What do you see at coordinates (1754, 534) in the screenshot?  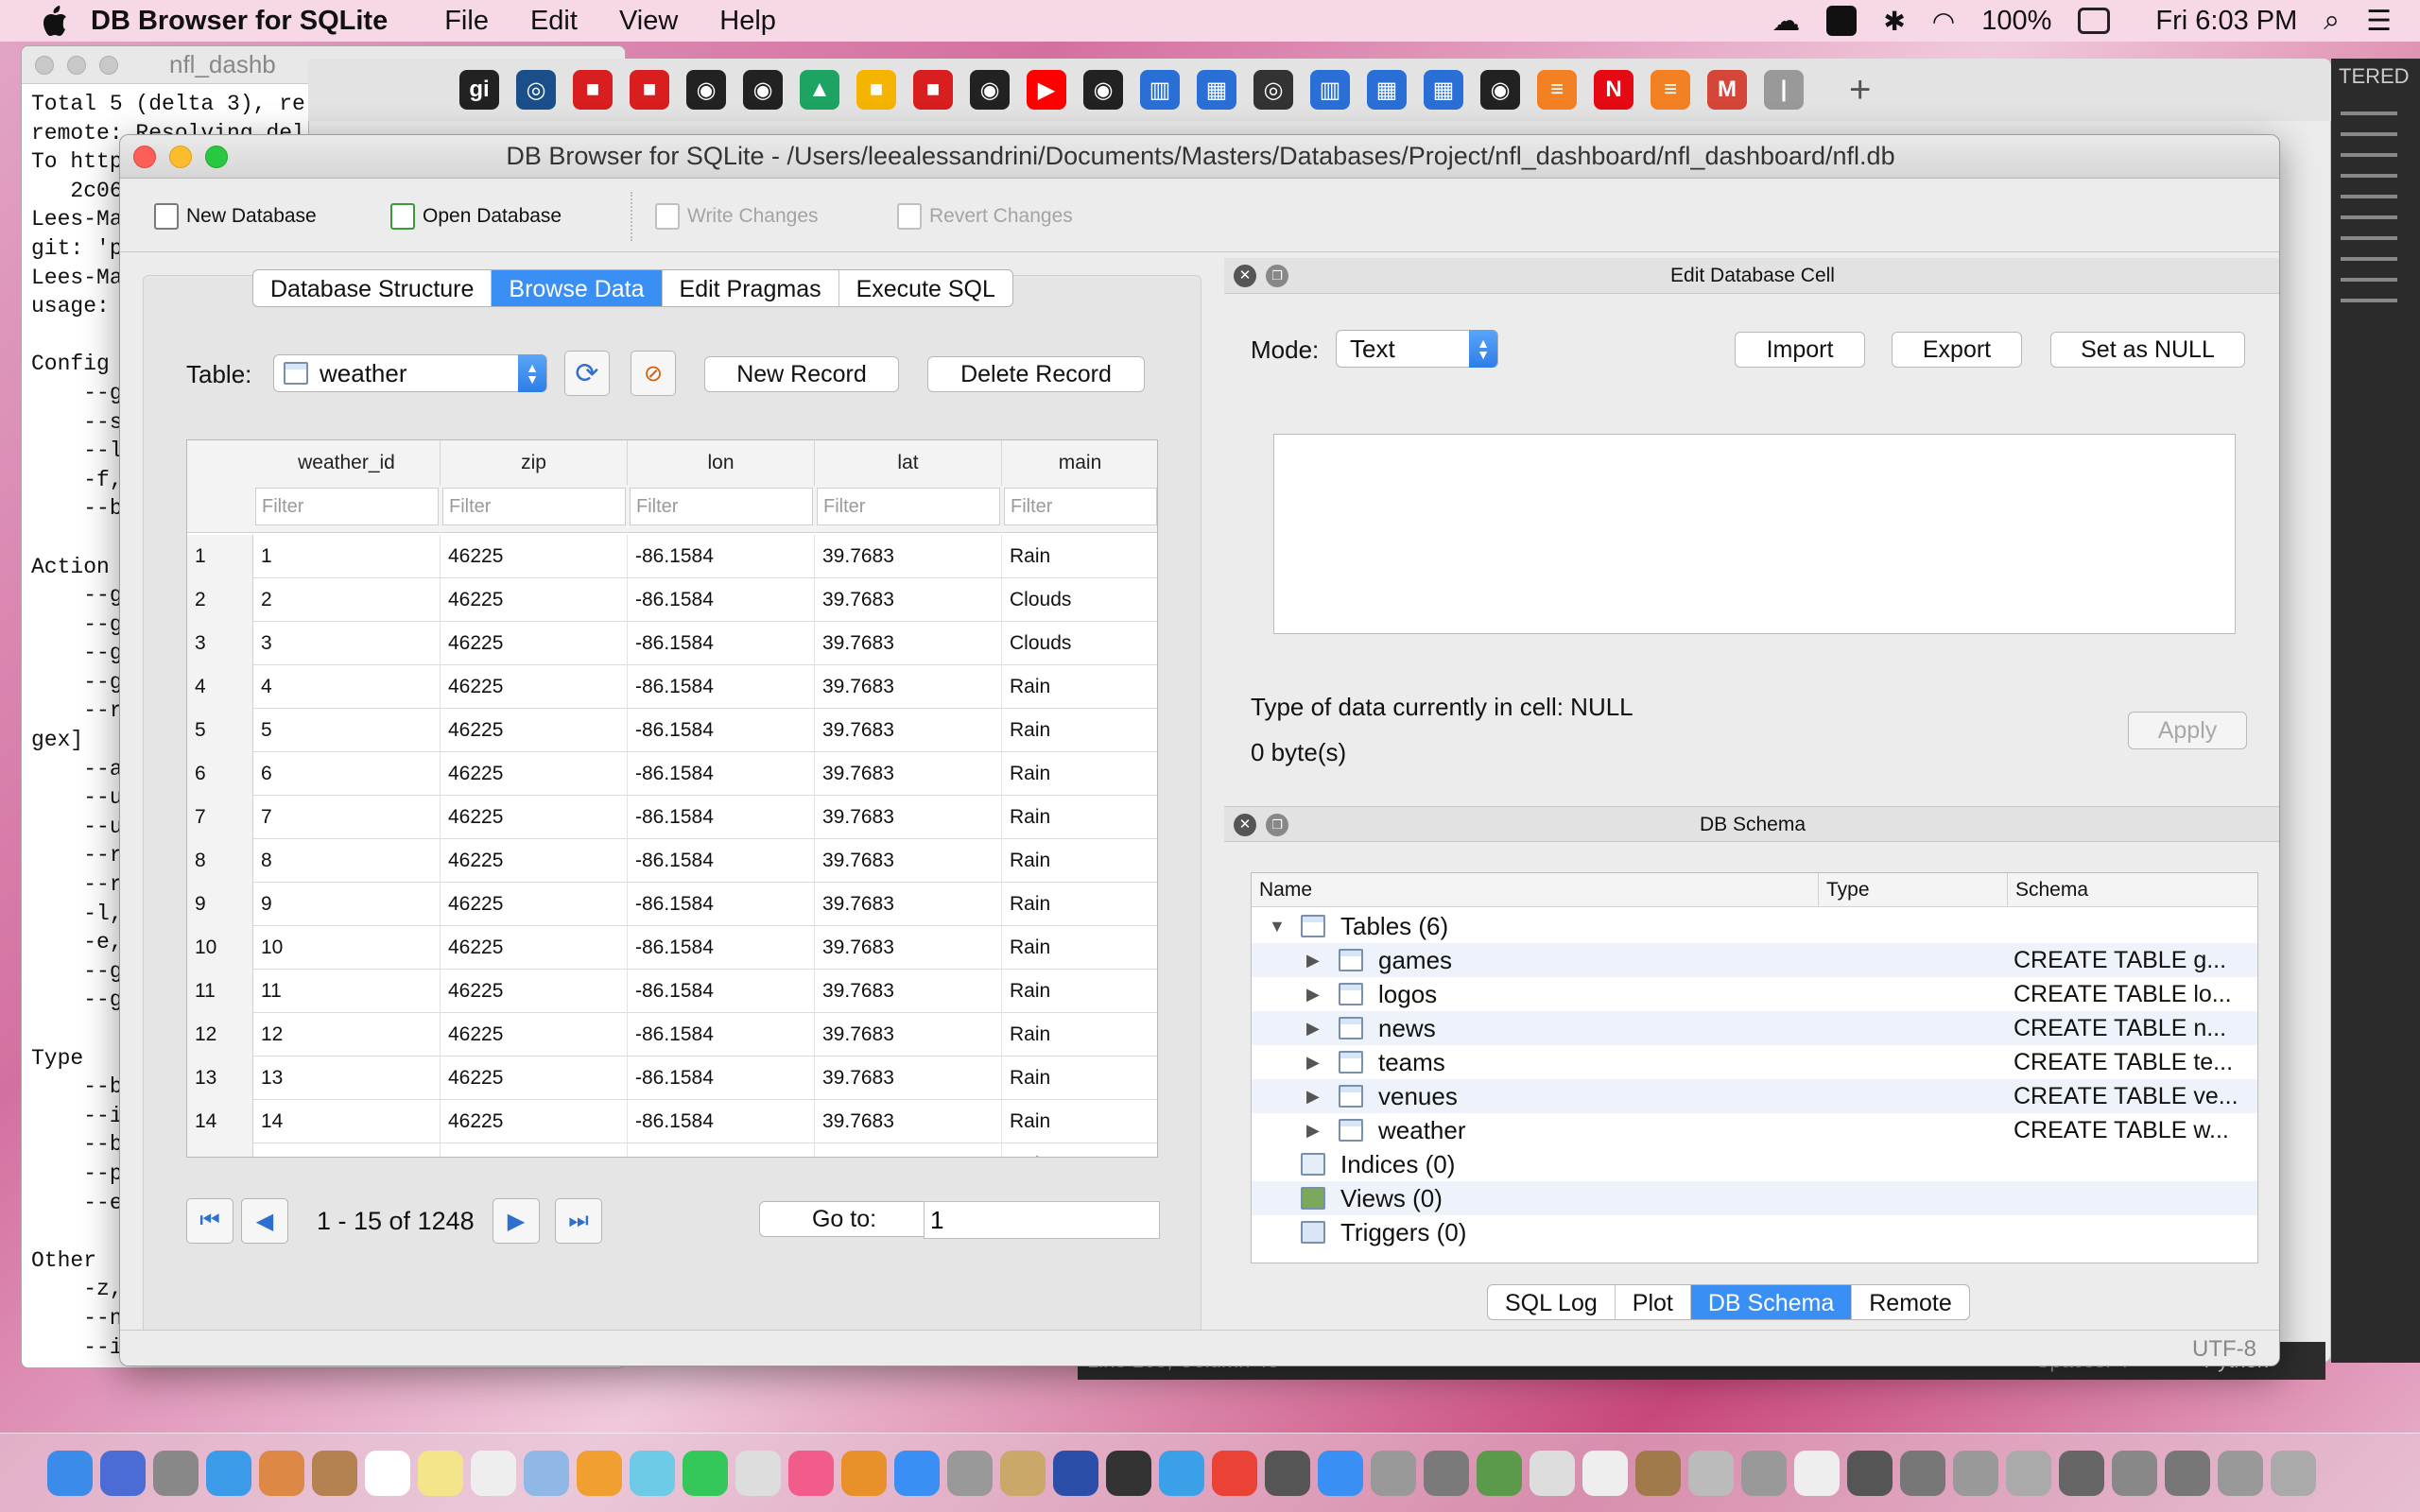 I see `cell-editor` at bounding box center [1754, 534].